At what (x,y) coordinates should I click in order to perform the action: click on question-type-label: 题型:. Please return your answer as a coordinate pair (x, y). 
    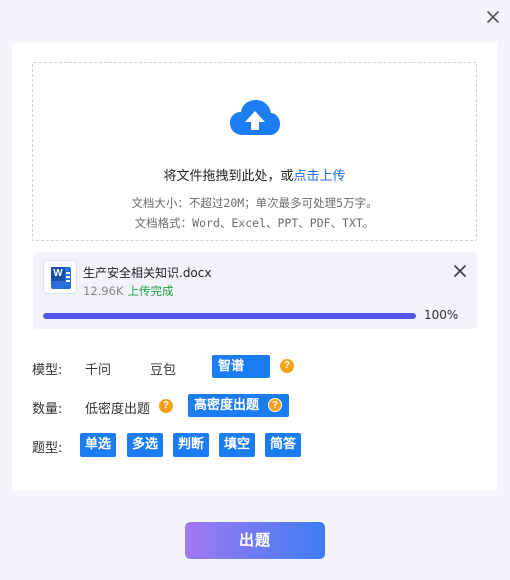
    Looking at the image, I should click on (47, 448).